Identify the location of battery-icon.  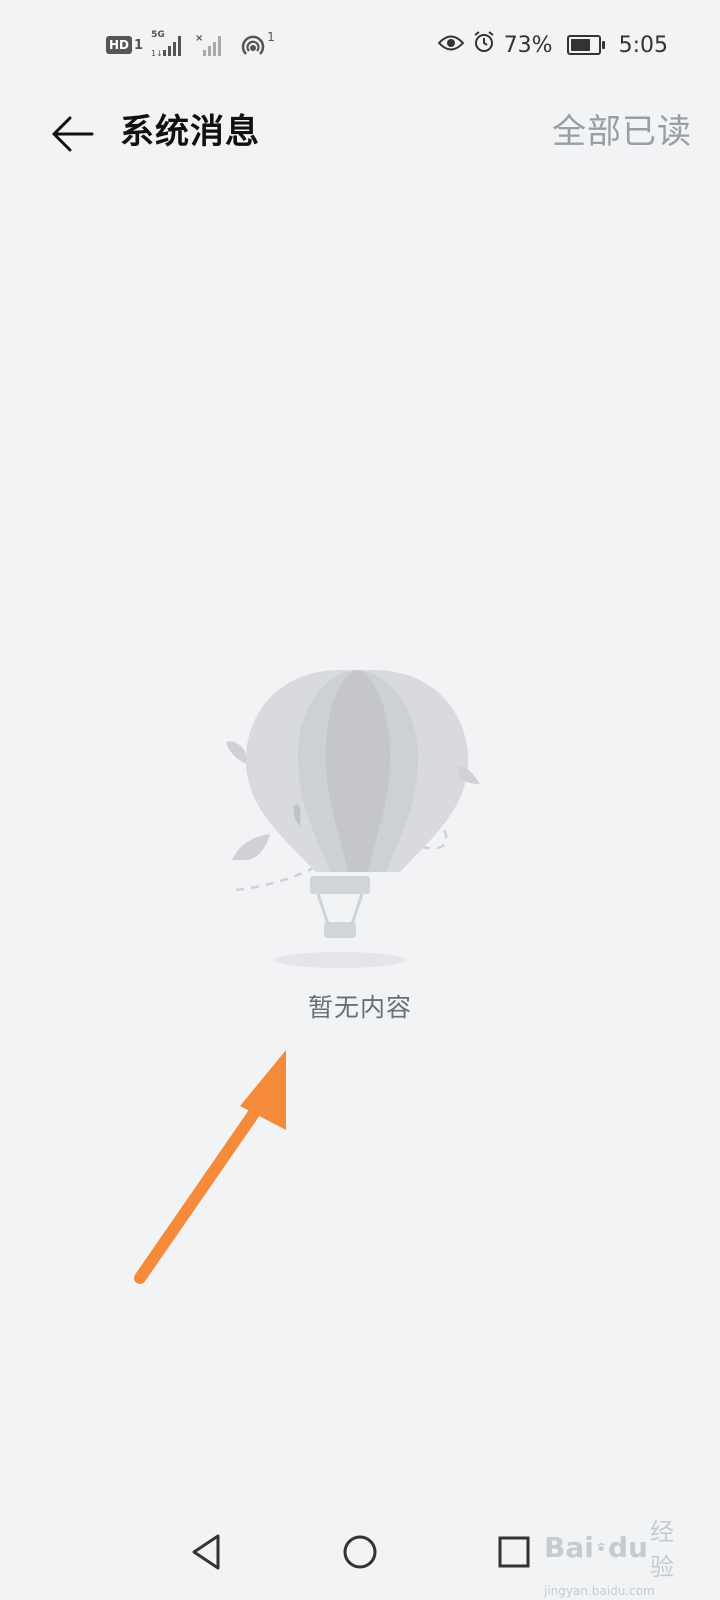
(585, 45).